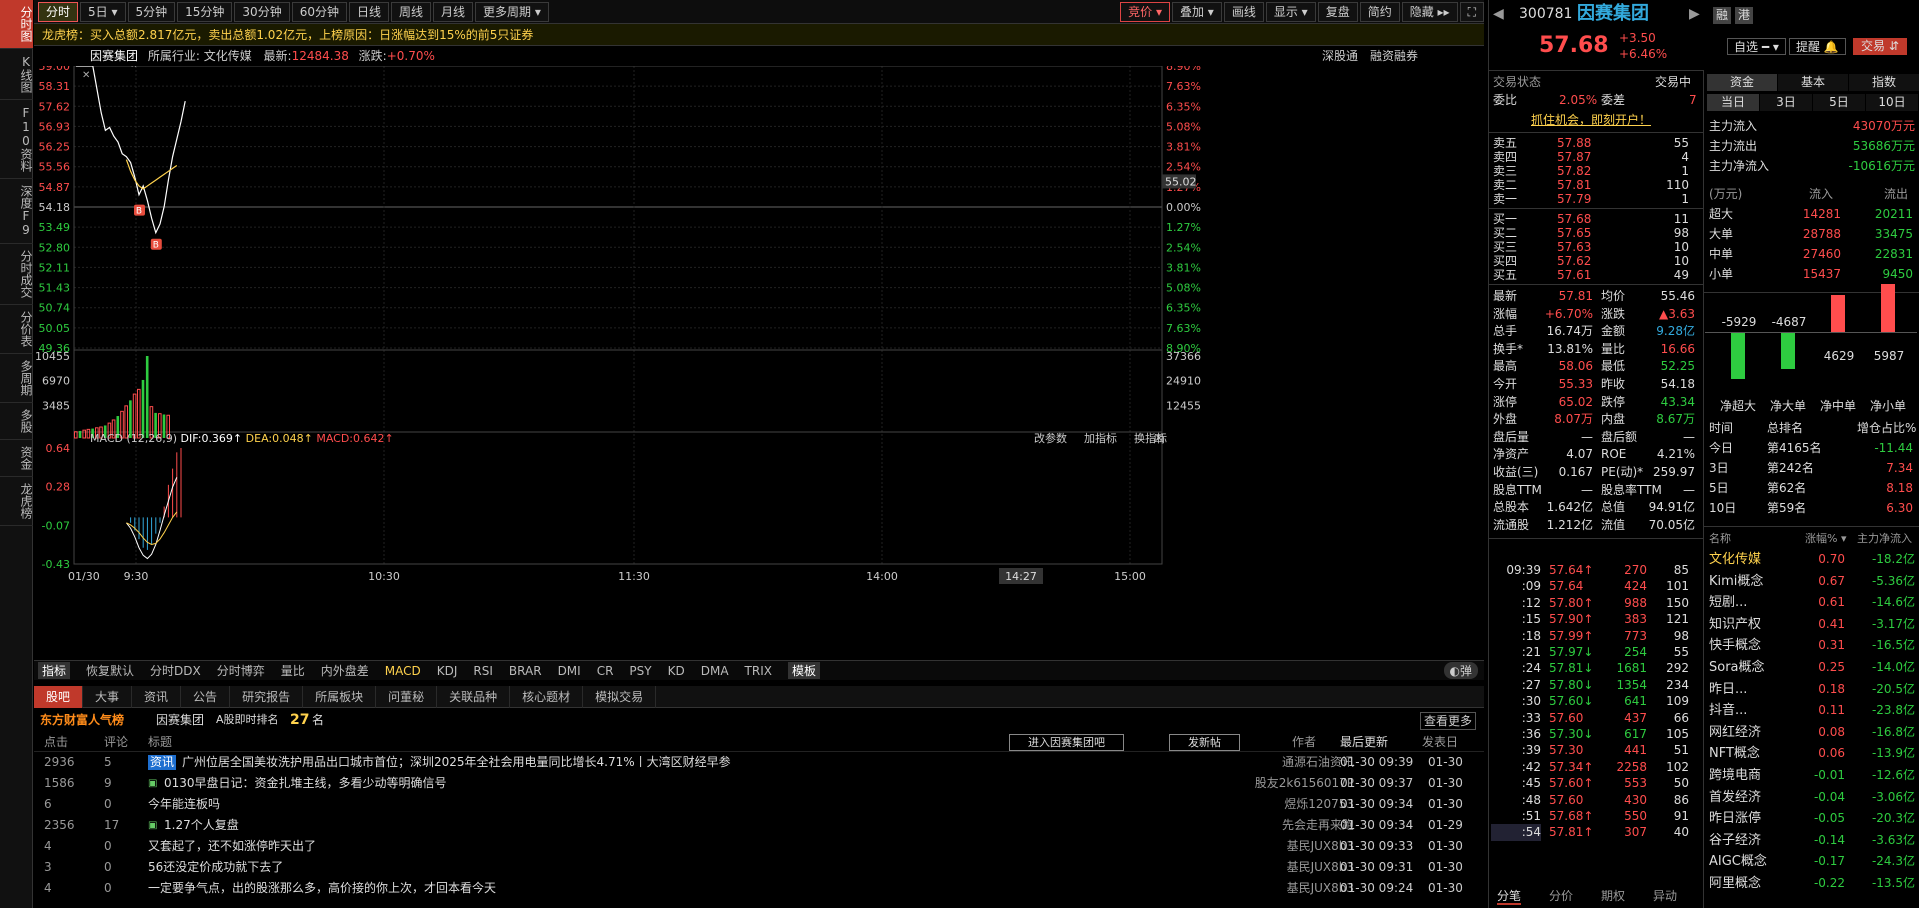 This screenshot has height=908, width=1919. I want to click on view-tab-6: 多周期, so click(16, 378).